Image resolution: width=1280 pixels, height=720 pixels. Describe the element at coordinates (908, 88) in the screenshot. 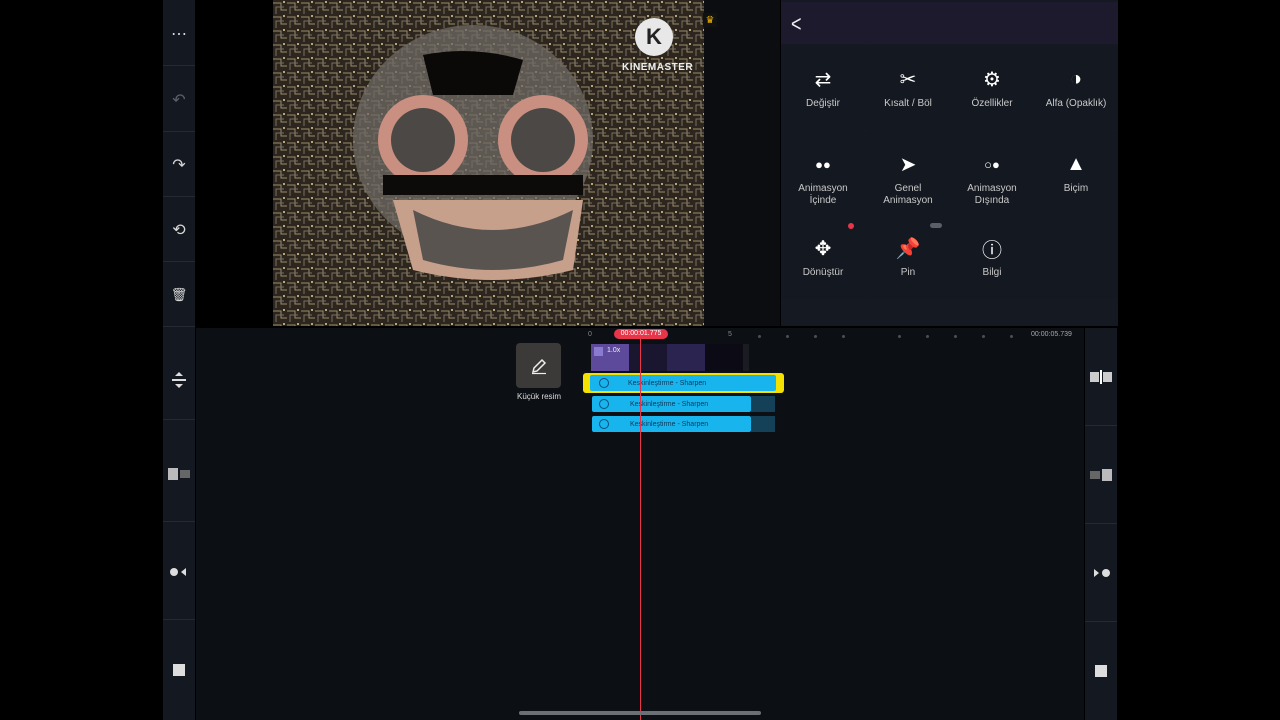

I see `trim-split-button: ✂ Kısalt / Böl` at that location.